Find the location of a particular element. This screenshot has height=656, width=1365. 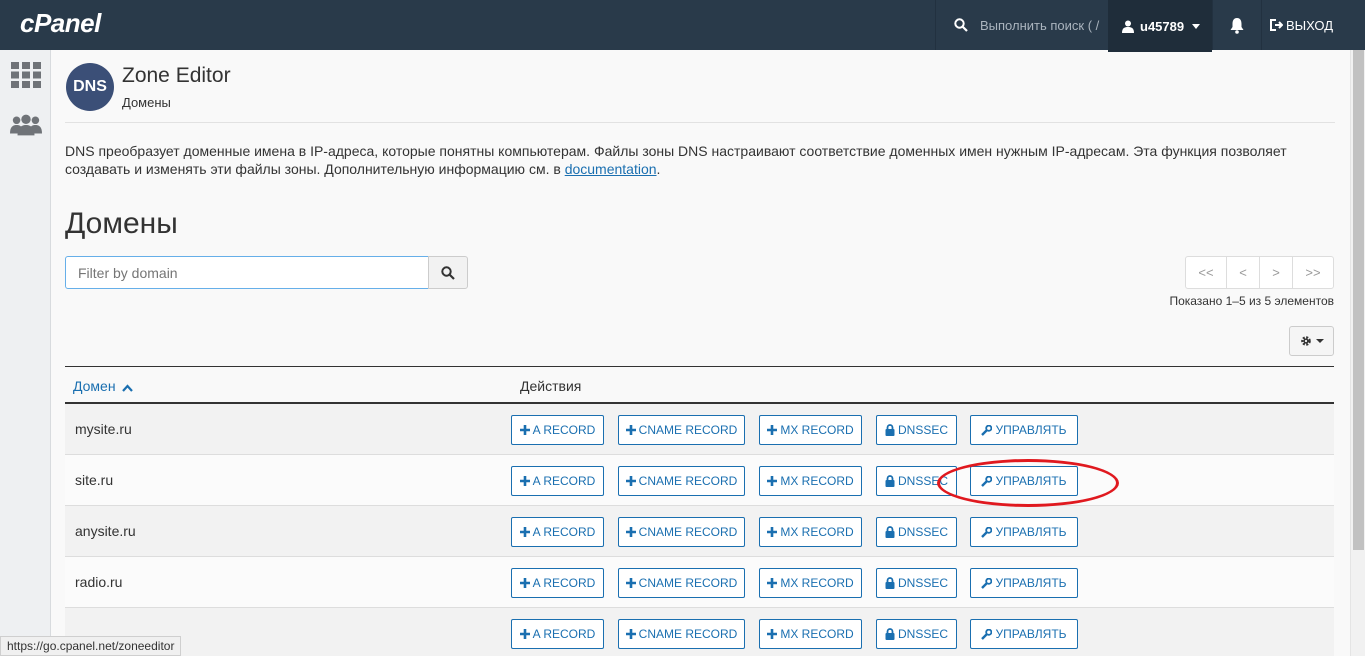

sort-up-icon is located at coordinates (128, 387).